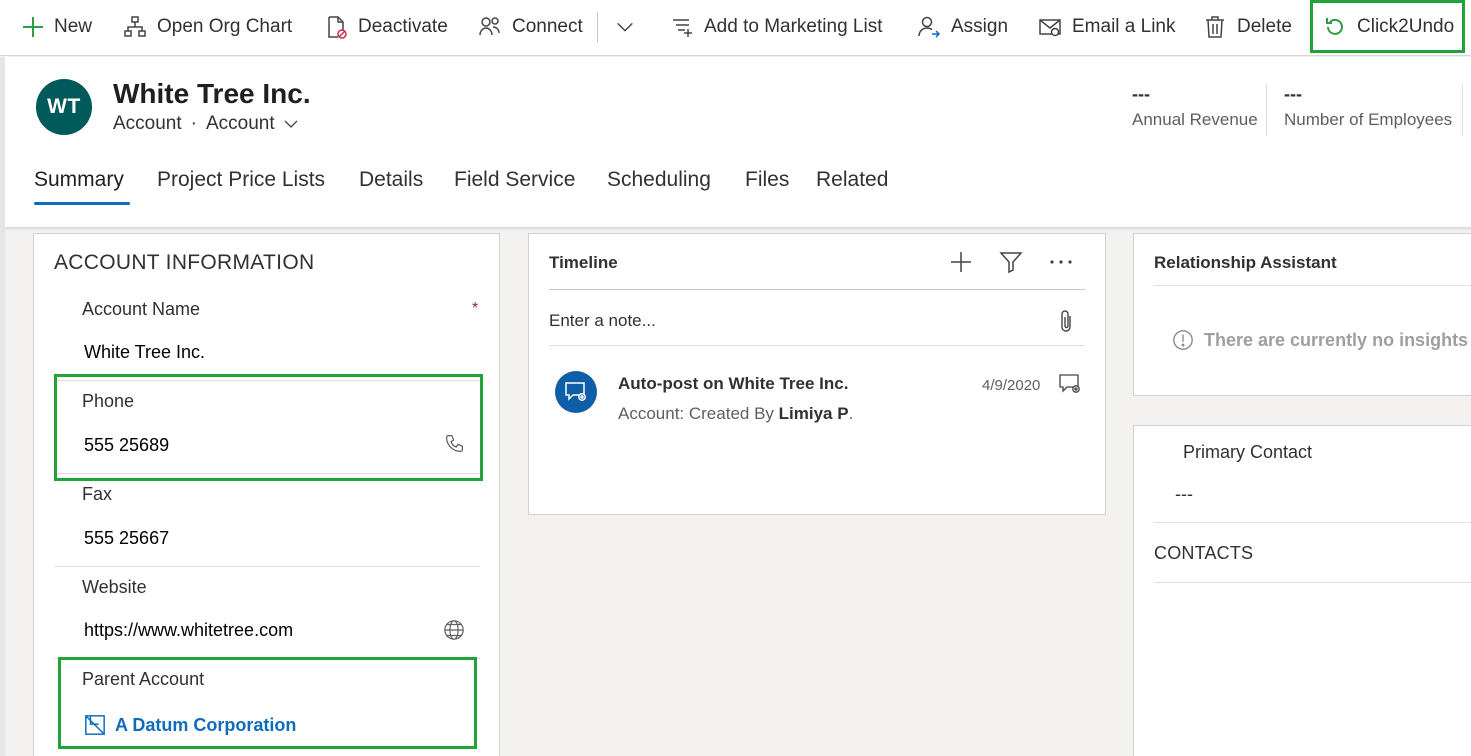 The image size is (1471, 756). I want to click on more-options-button, so click(1061, 262).